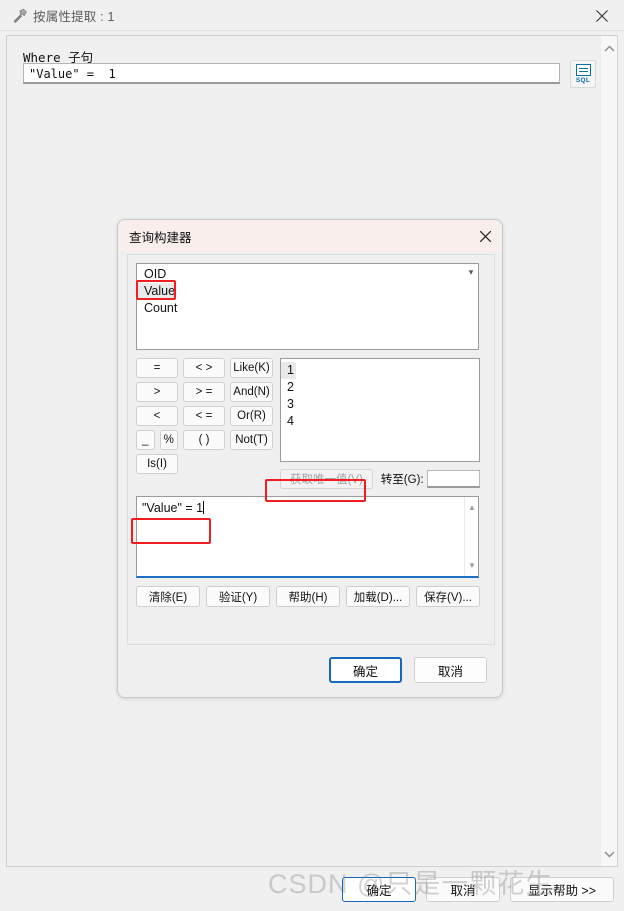 The width and height of the screenshot is (624, 911). What do you see at coordinates (307, 537) in the screenshot?
I see `expression-textarea: "Value" = 1 ▲ ▼` at bounding box center [307, 537].